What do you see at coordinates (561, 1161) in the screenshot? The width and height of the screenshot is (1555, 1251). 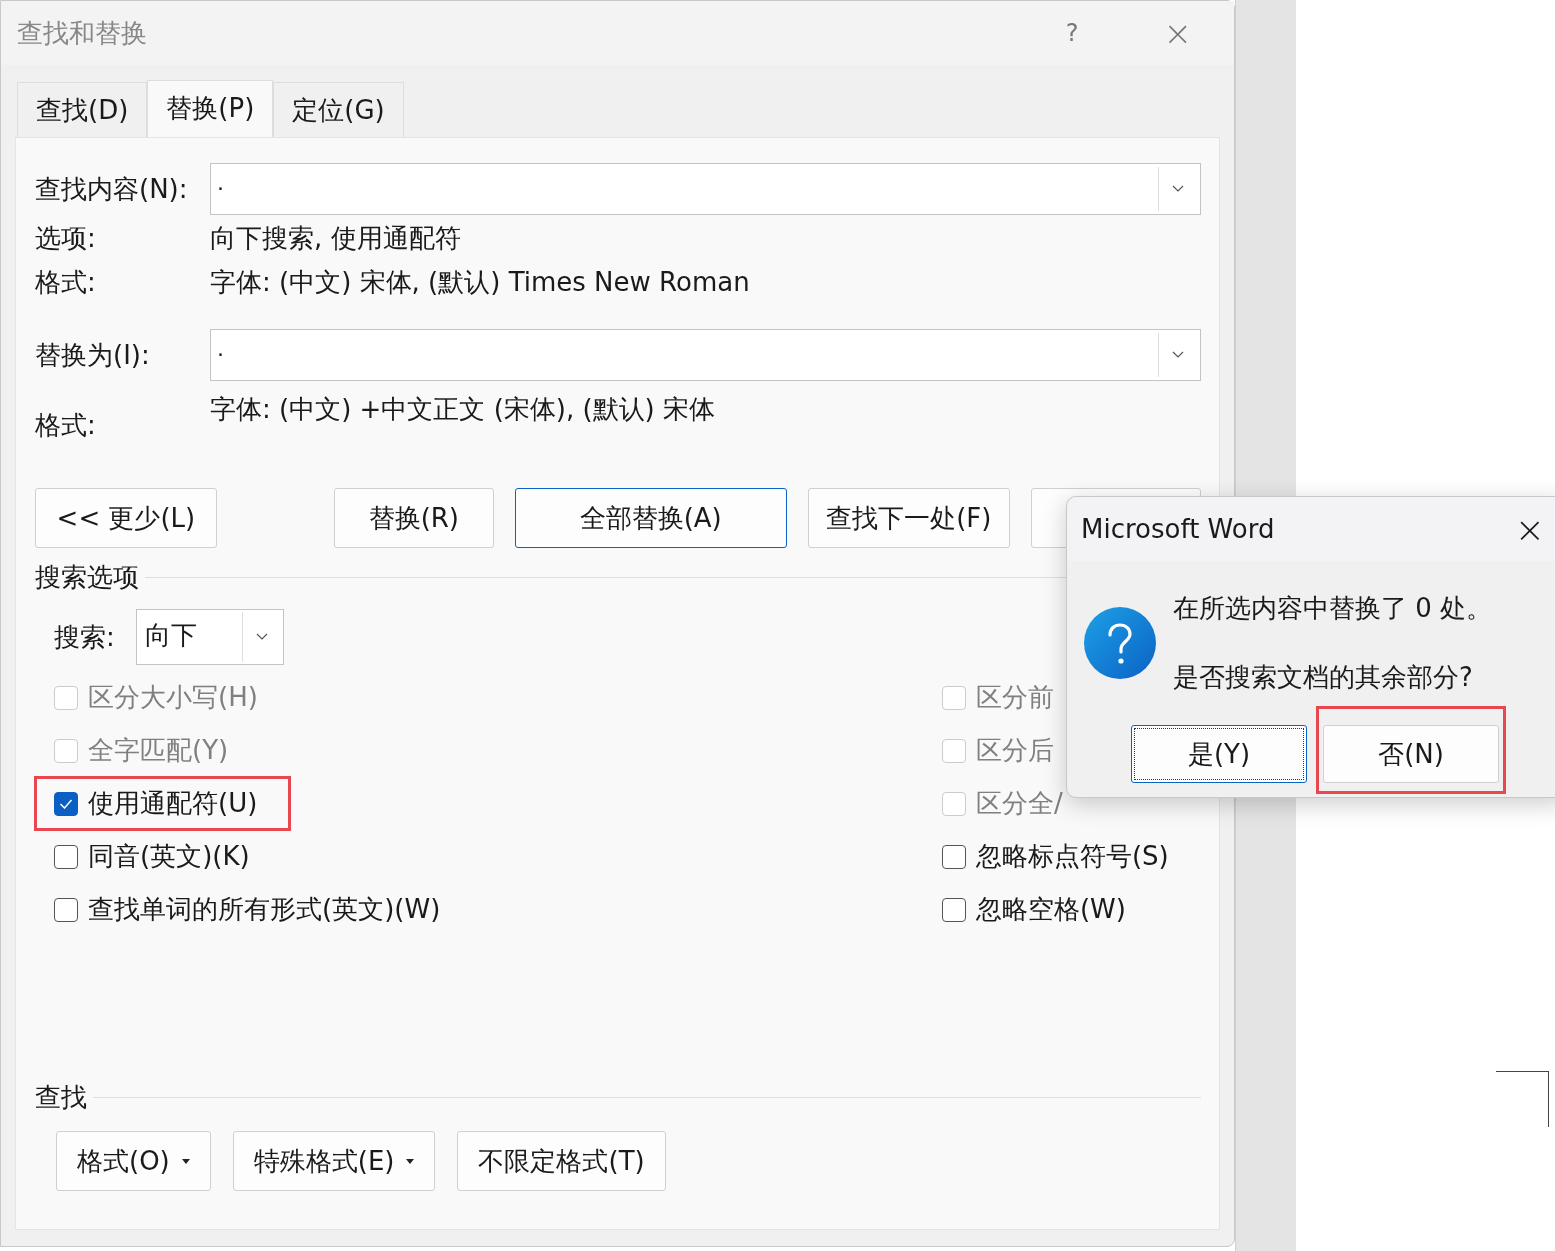 I see `format-button: 不限定格式(T)` at bounding box center [561, 1161].